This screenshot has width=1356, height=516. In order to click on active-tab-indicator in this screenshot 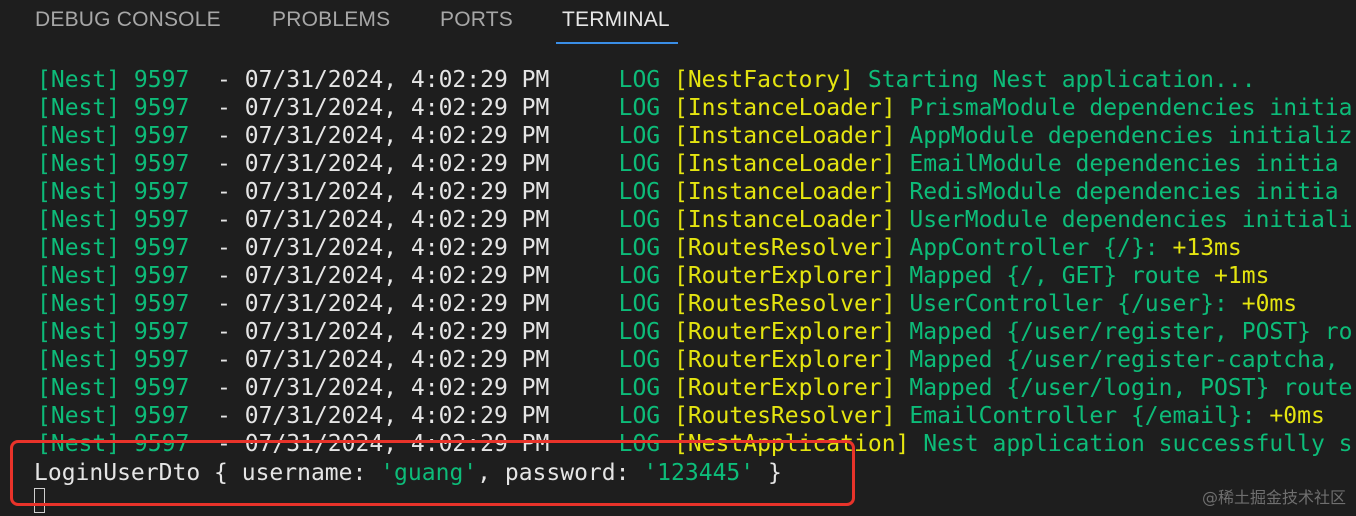, I will do `click(617, 43)`.